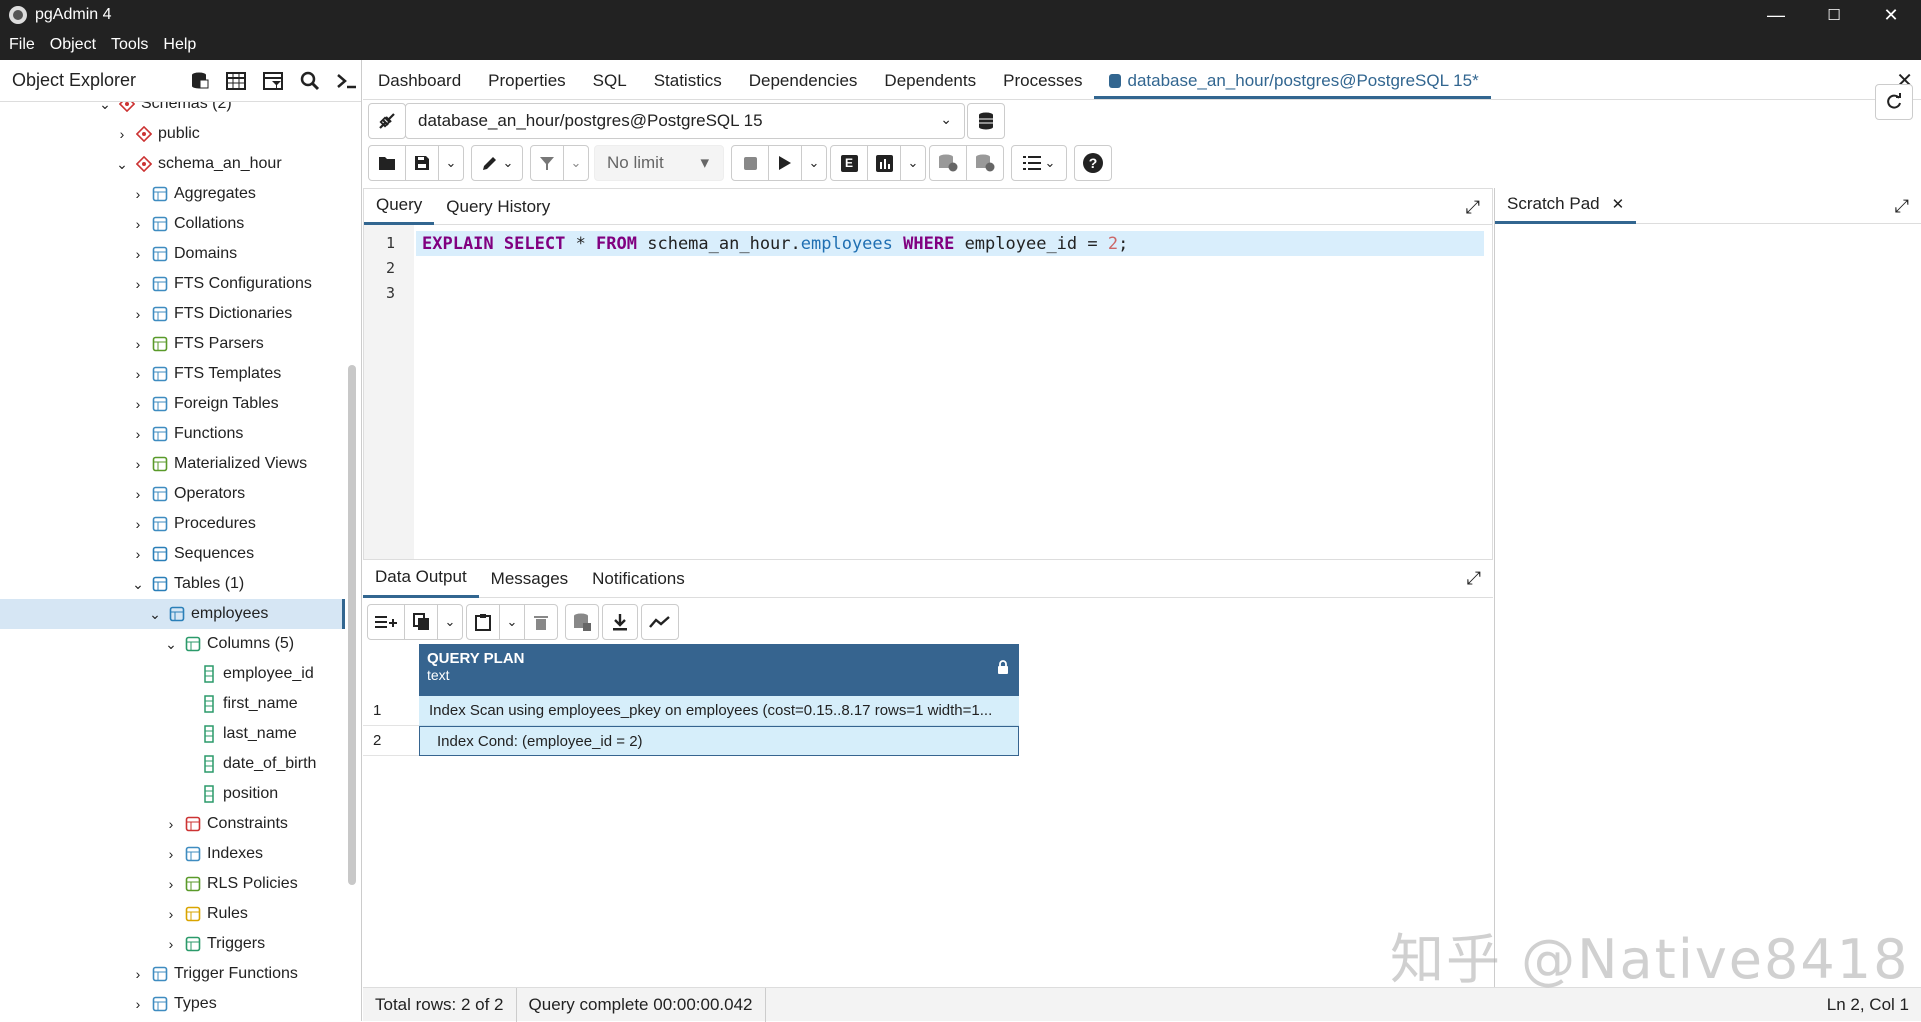 Image resolution: width=1921 pixels, height=1022 pixels. I want to click on filtered-rows-icon, so click(272, 81).